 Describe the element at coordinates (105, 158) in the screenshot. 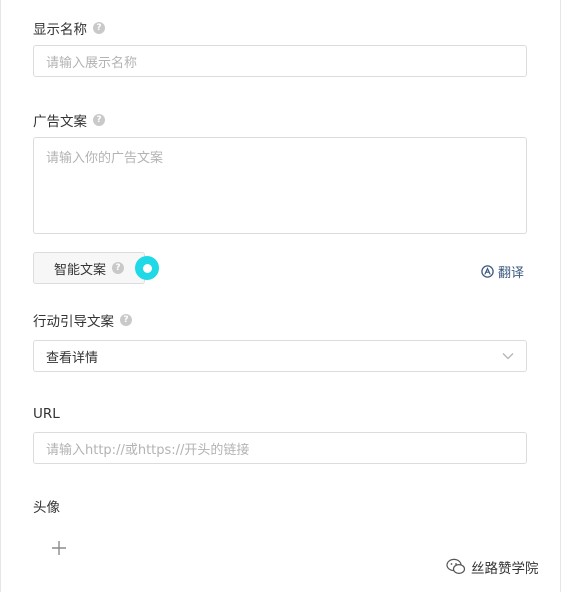

I see `ad-copy-placeholder: 请输入你的广告文案` at that location.